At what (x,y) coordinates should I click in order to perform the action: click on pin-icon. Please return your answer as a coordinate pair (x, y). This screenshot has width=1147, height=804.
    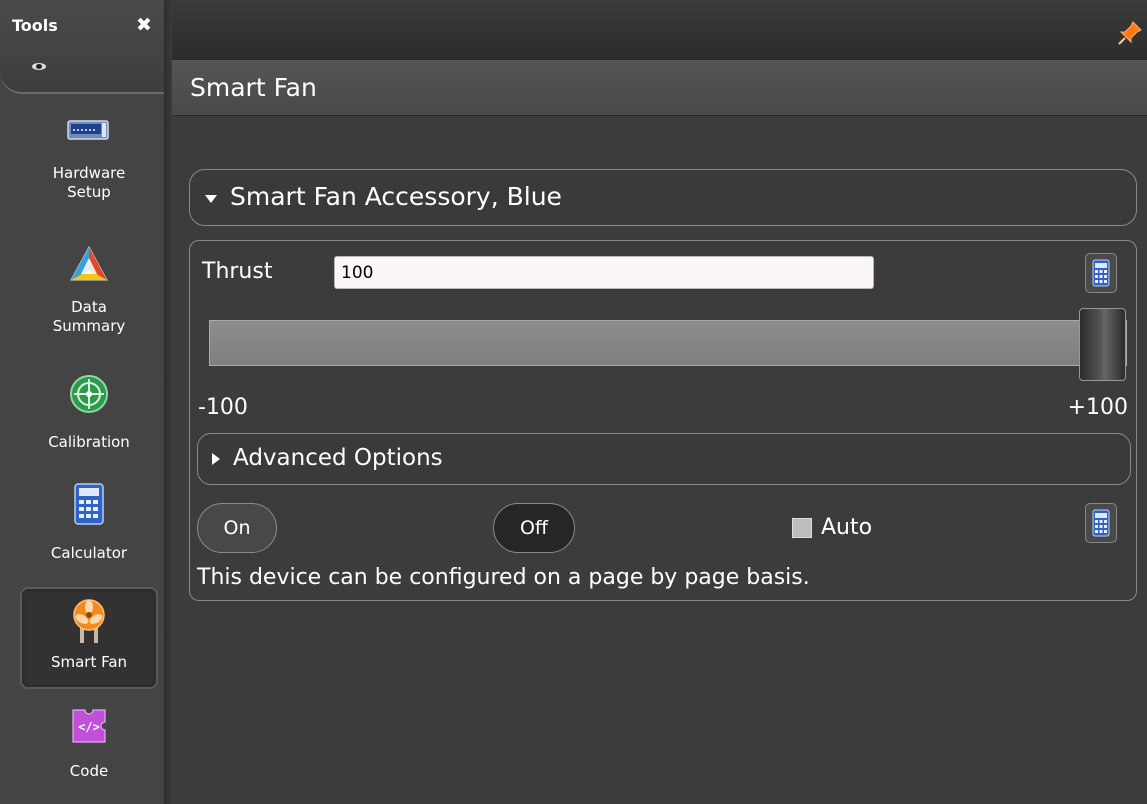
    Looking at the image, I should click on (1130, 33).